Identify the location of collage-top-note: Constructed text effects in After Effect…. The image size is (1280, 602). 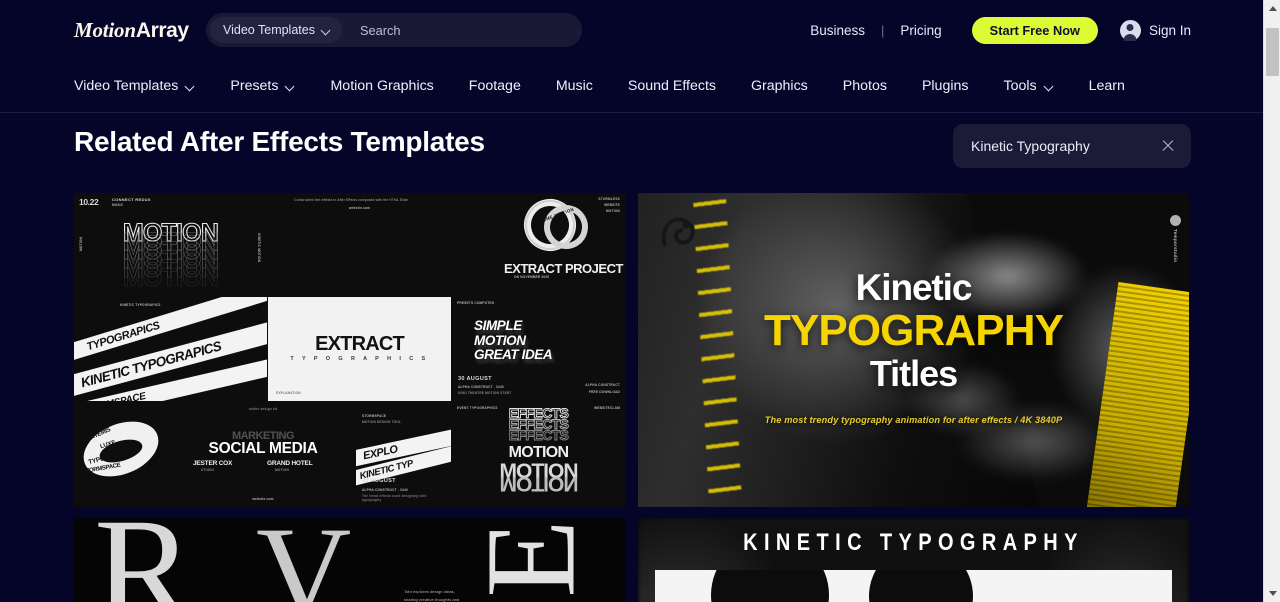
(351, 200).